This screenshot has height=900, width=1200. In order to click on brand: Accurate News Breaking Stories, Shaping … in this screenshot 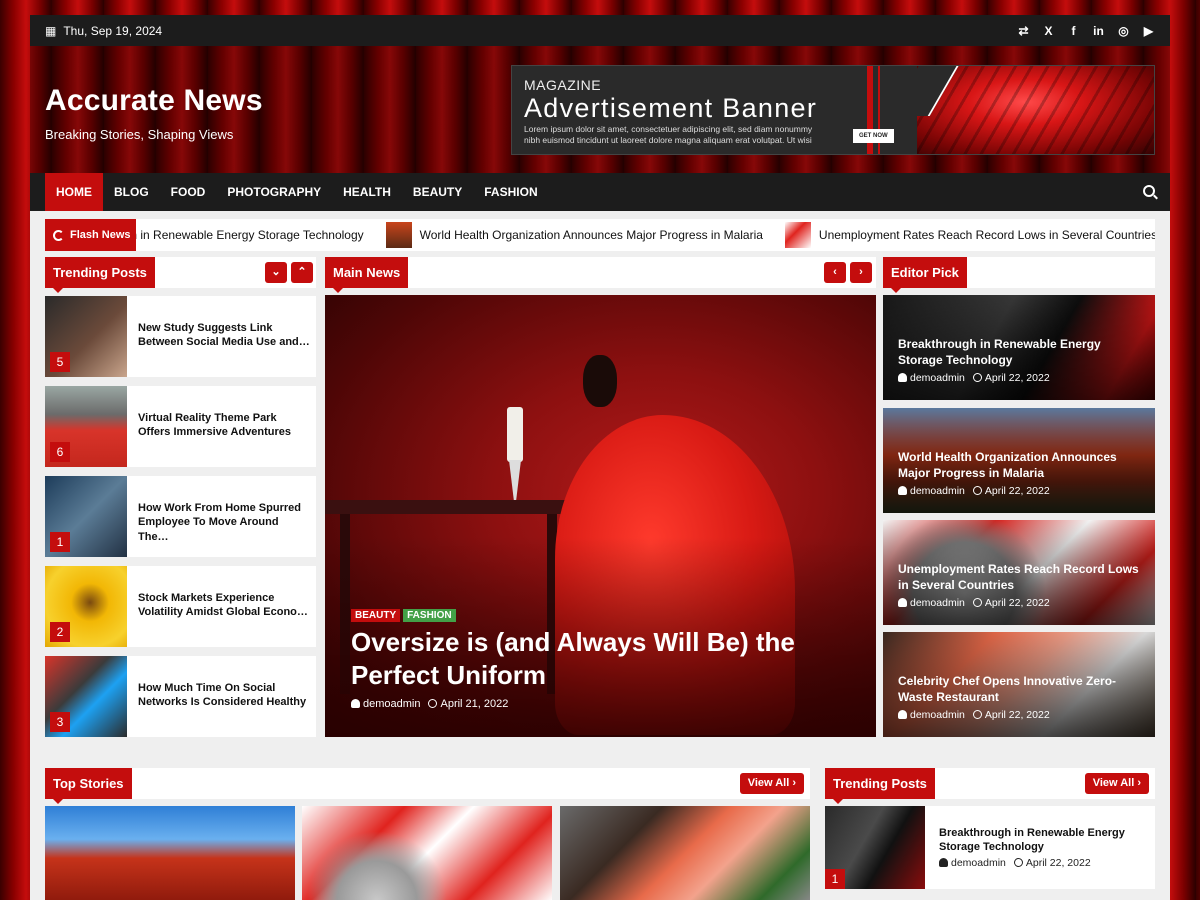, I will do `click(154, 113)`.